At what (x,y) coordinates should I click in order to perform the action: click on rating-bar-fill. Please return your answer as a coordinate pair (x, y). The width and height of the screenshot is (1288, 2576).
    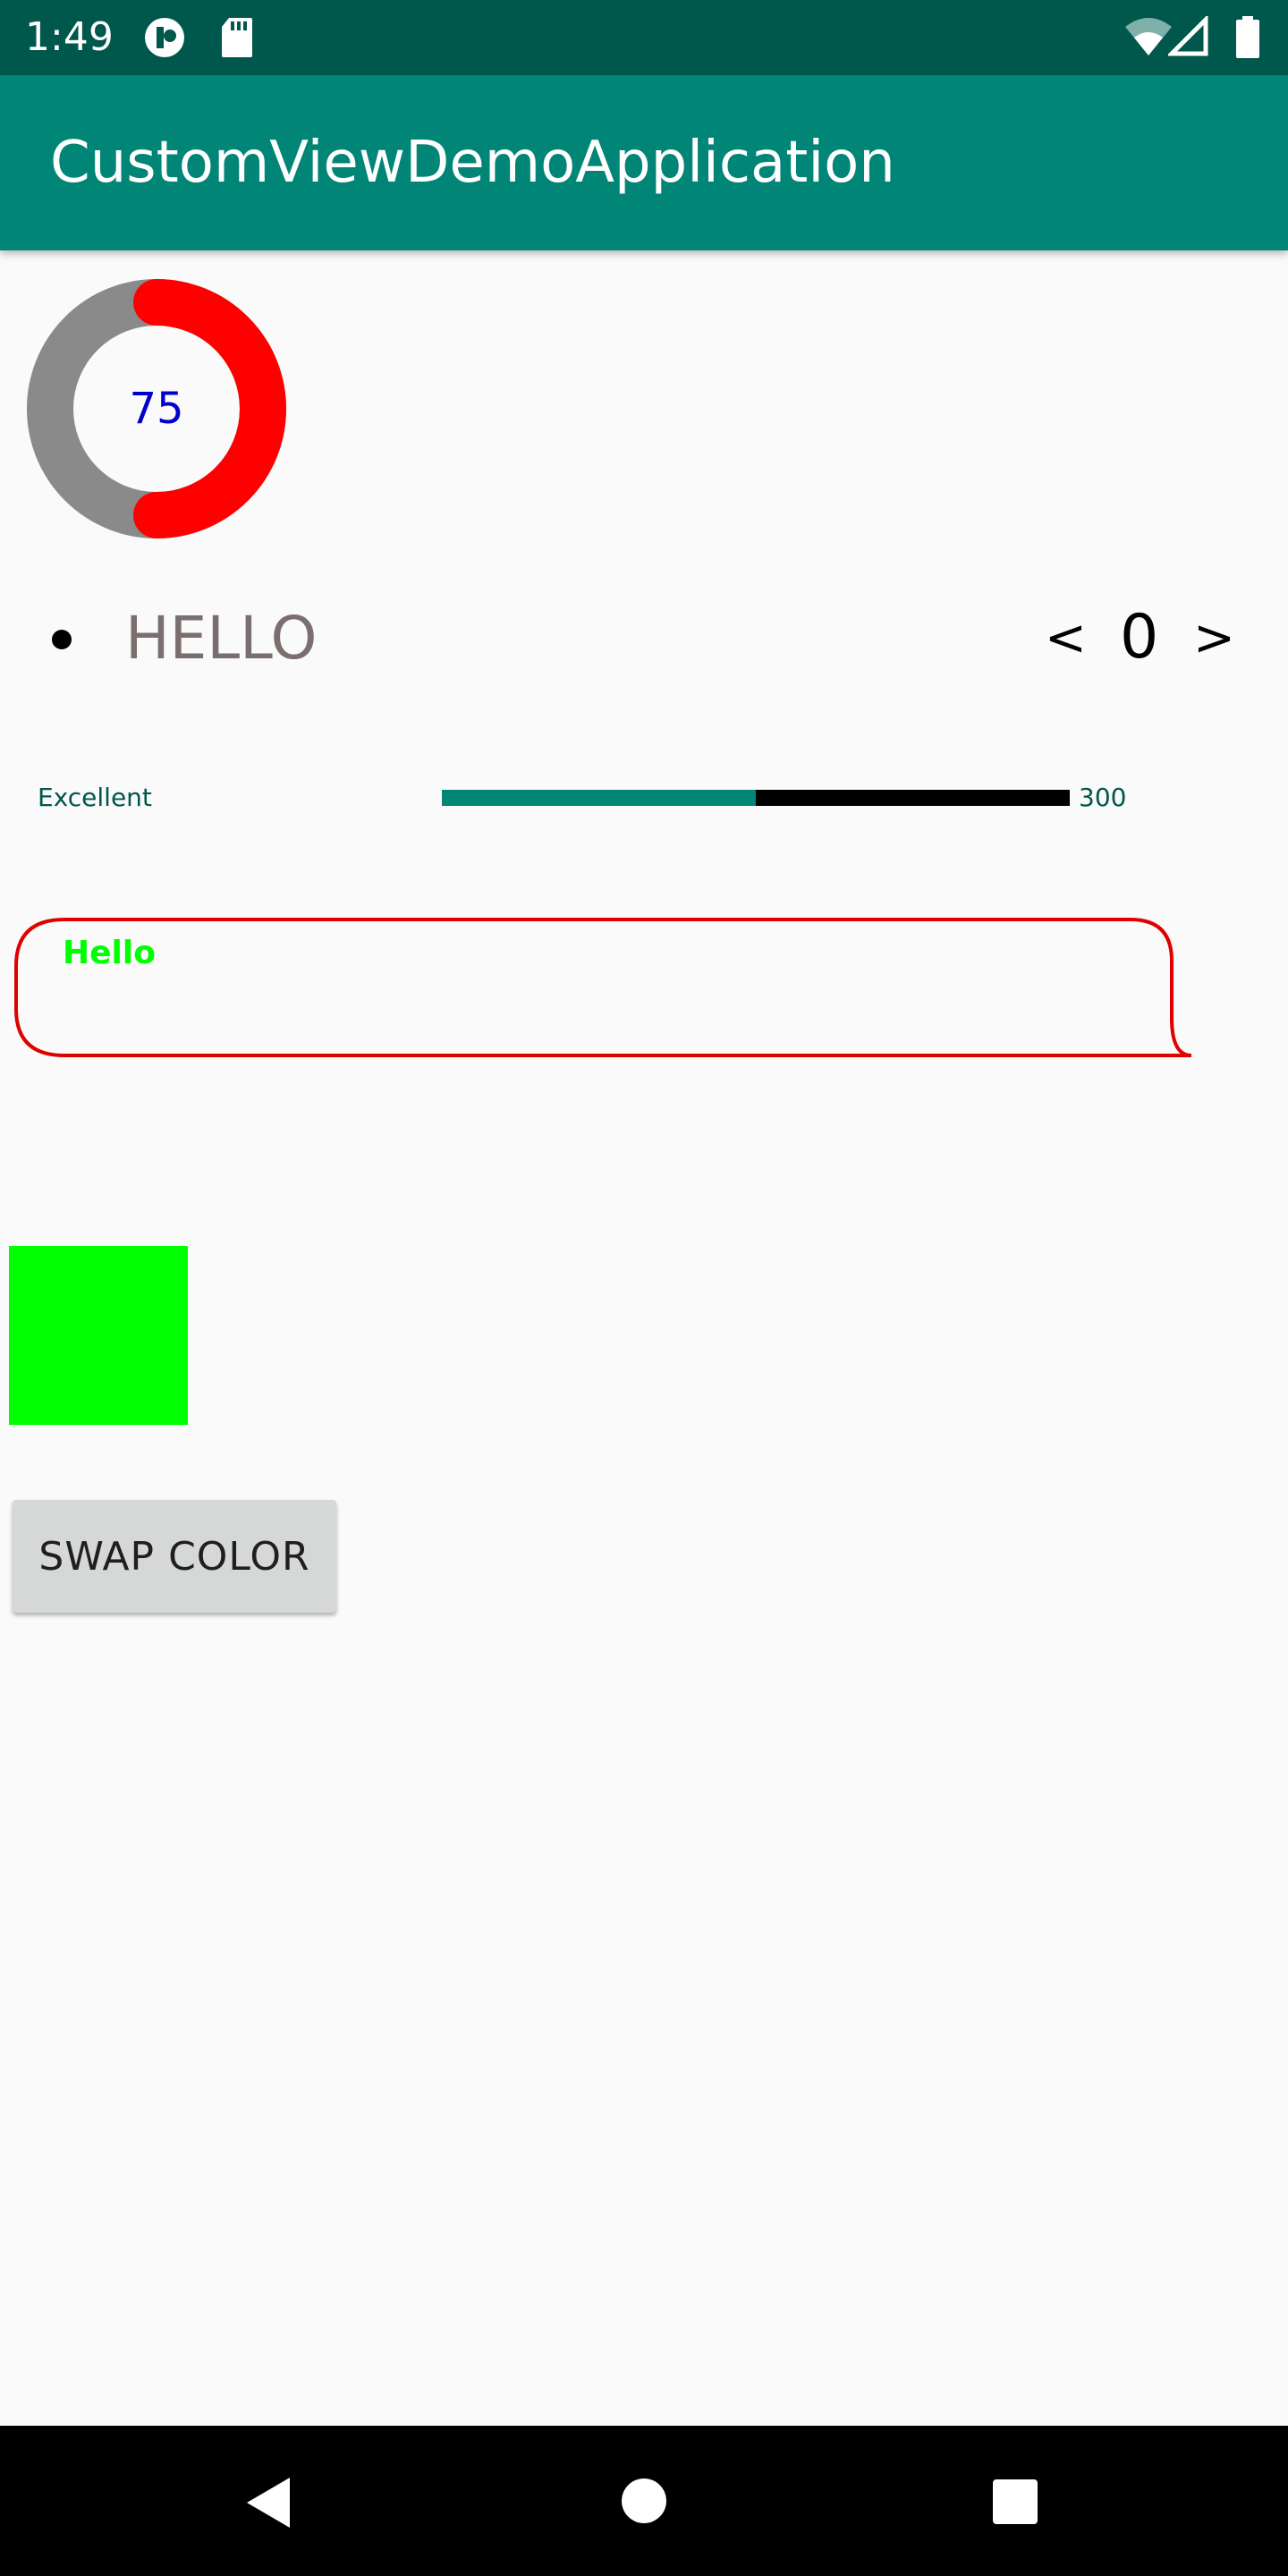
    Looking at the image, I should click on (599, 798).